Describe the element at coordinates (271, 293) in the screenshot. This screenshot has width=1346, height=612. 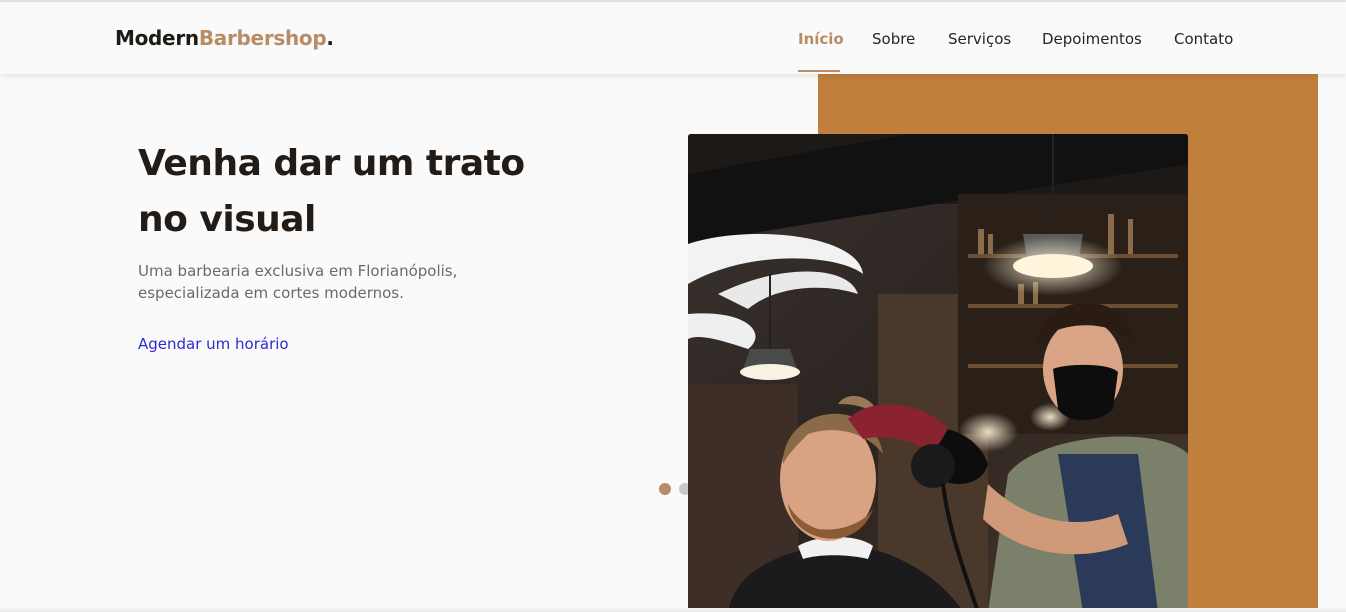
I see `hero-subtitle-line2: especializada em cortes modernos.` at that location.